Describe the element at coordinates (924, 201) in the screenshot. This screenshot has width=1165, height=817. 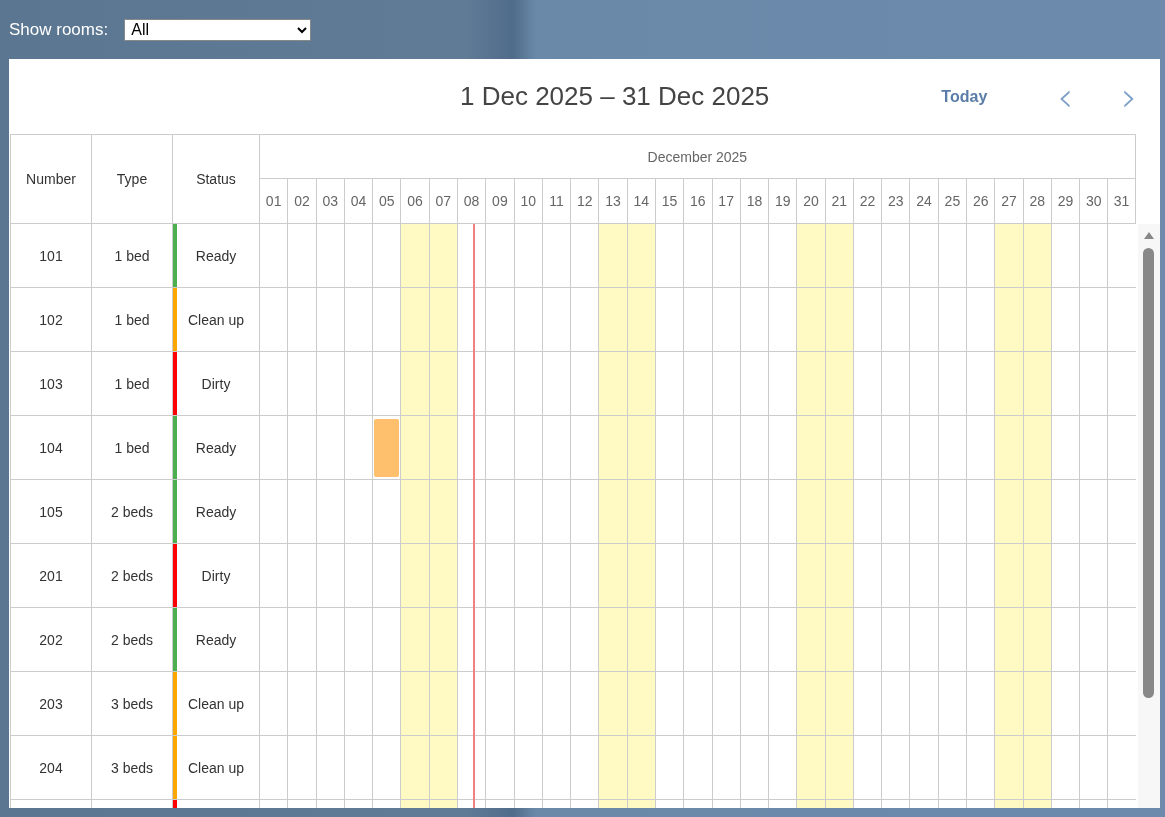
I see `day-header: 24` at that location.